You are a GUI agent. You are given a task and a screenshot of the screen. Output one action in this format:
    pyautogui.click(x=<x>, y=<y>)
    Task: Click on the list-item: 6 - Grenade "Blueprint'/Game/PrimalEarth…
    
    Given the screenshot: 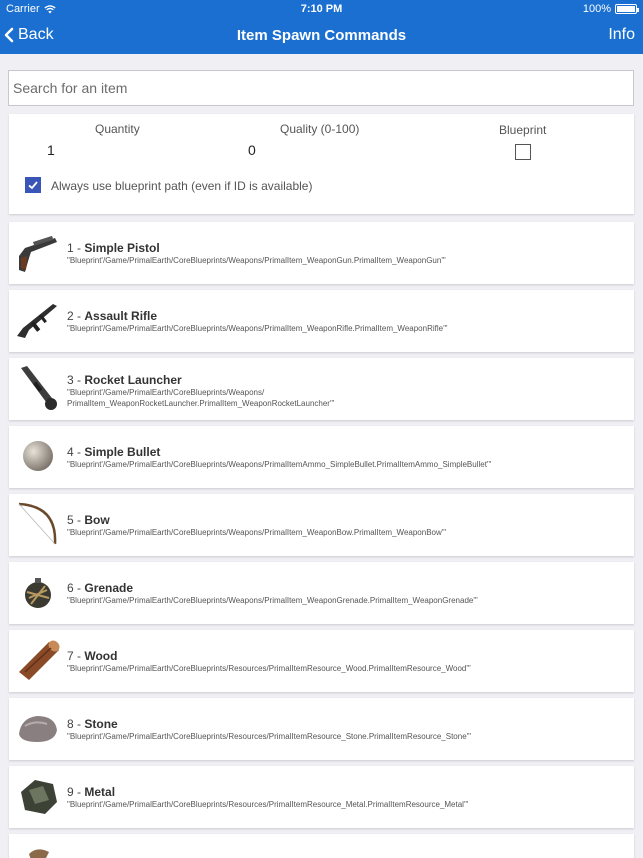 What is the action you would take?
    pyautogui.click(x=321, y=593)
    